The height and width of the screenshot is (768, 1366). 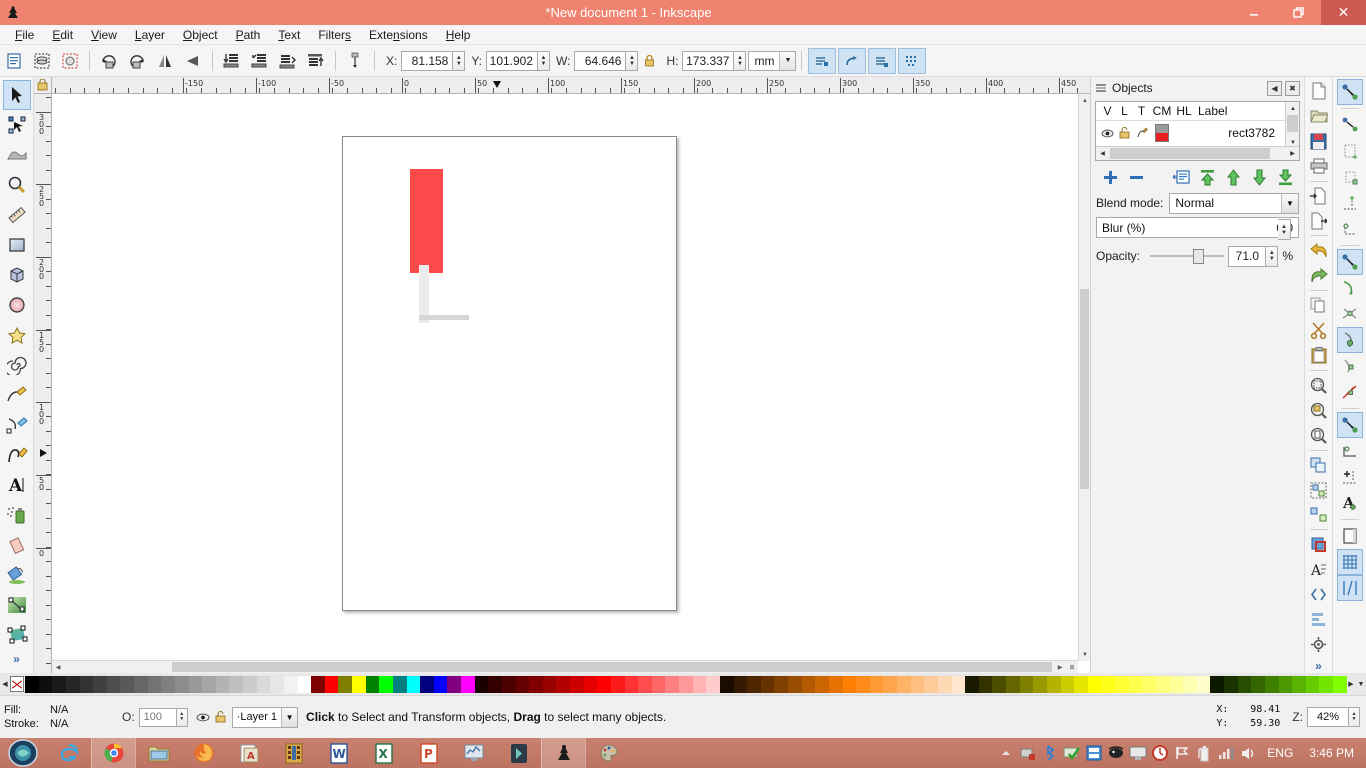 I want to click on unit-select: mm ▼, so click(x=772, y=60).